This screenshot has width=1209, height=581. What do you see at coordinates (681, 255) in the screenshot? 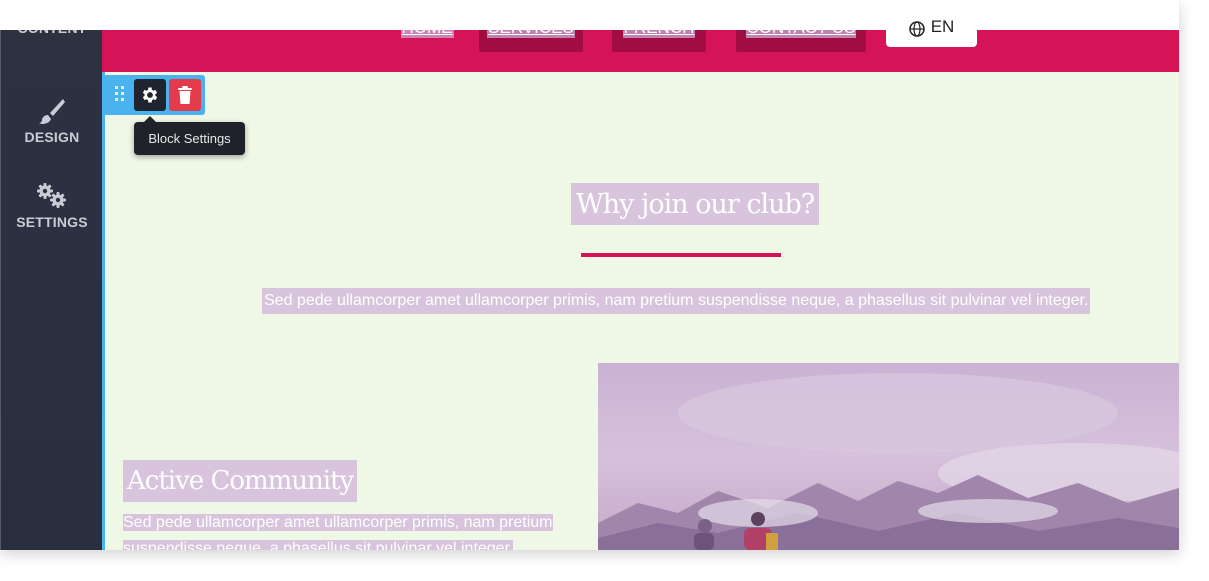
I see `heading-divider` at bounding box center [681, 255].